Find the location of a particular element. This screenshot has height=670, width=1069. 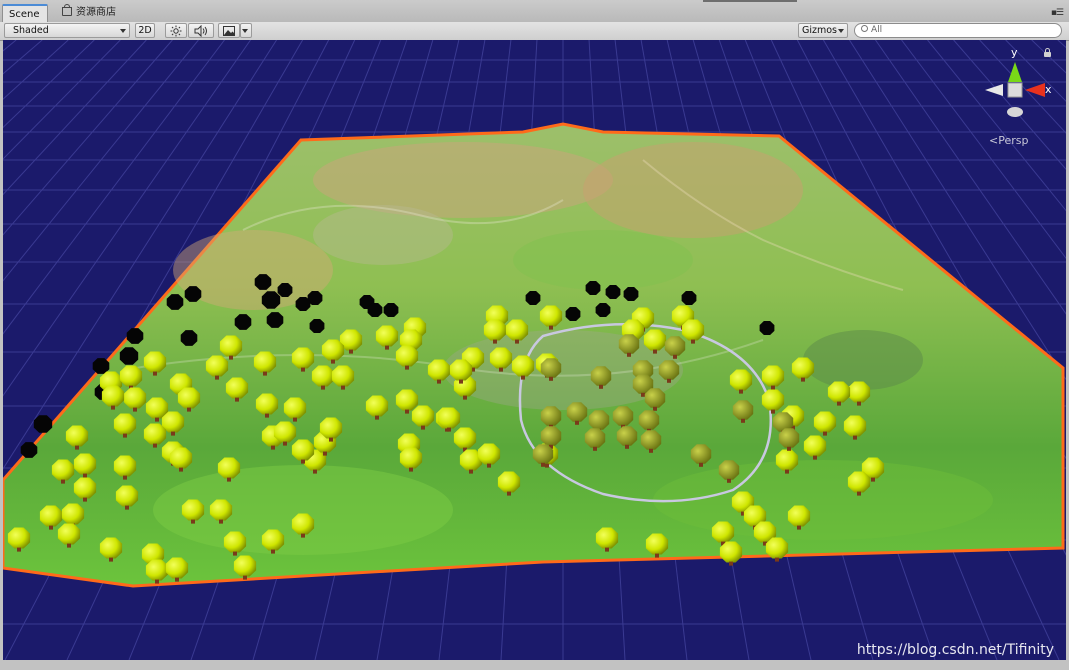

speaker-icon is located at coordinates (200, 31).